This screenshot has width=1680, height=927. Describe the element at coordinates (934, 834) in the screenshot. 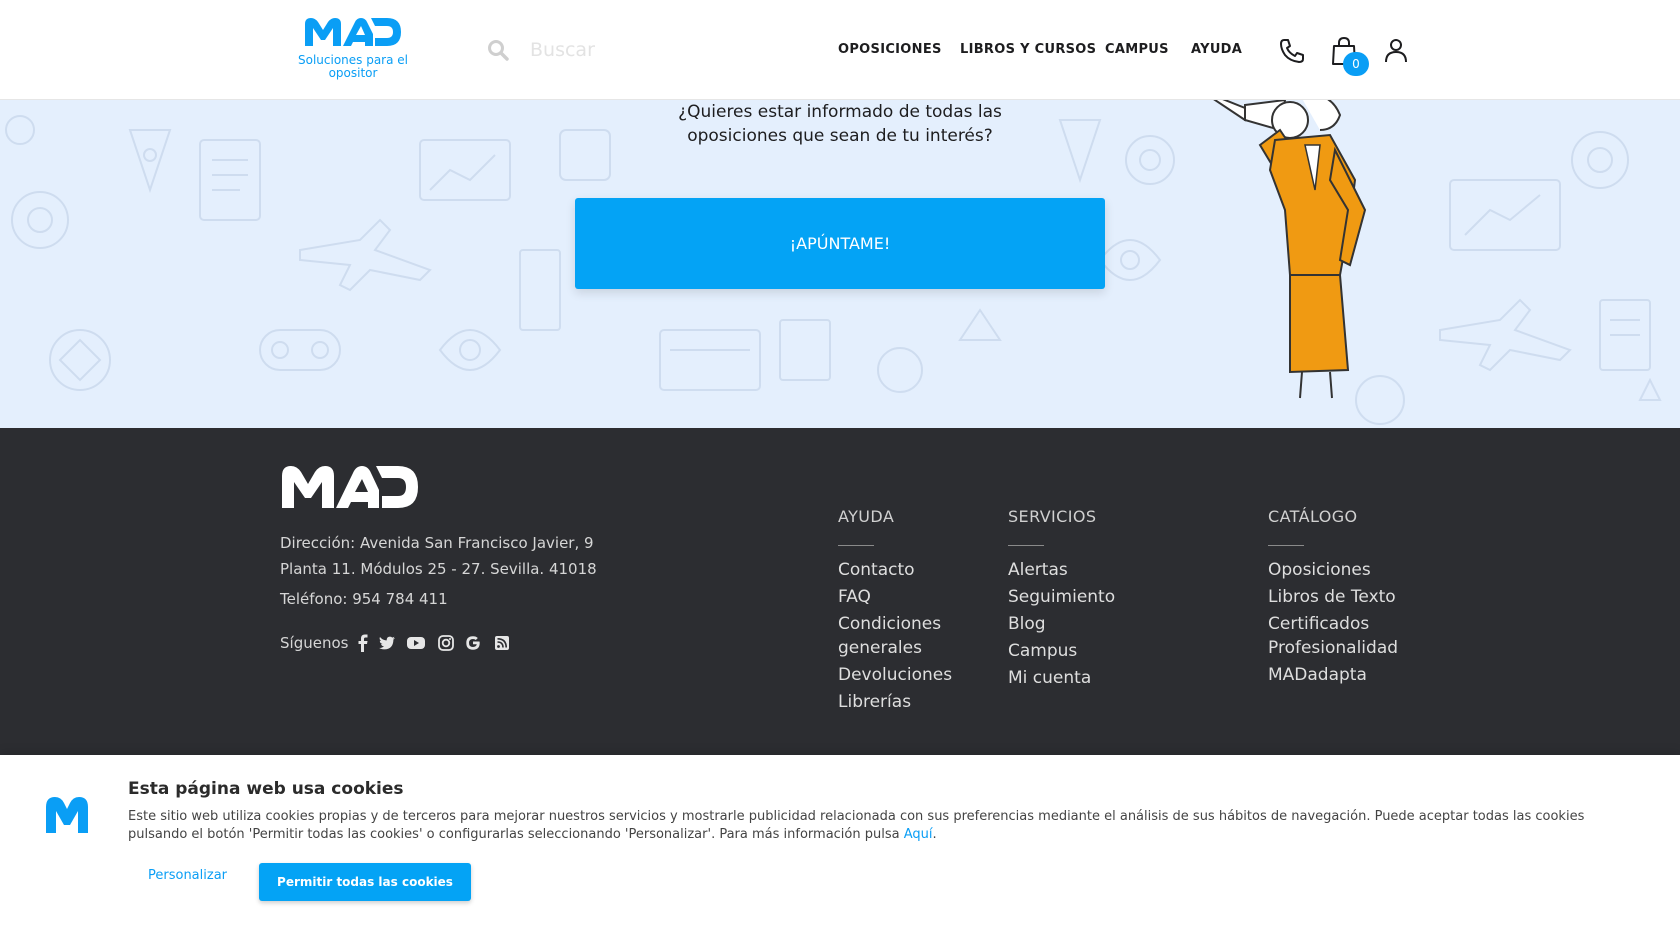

I see `cookie-description-end: .` at that location.